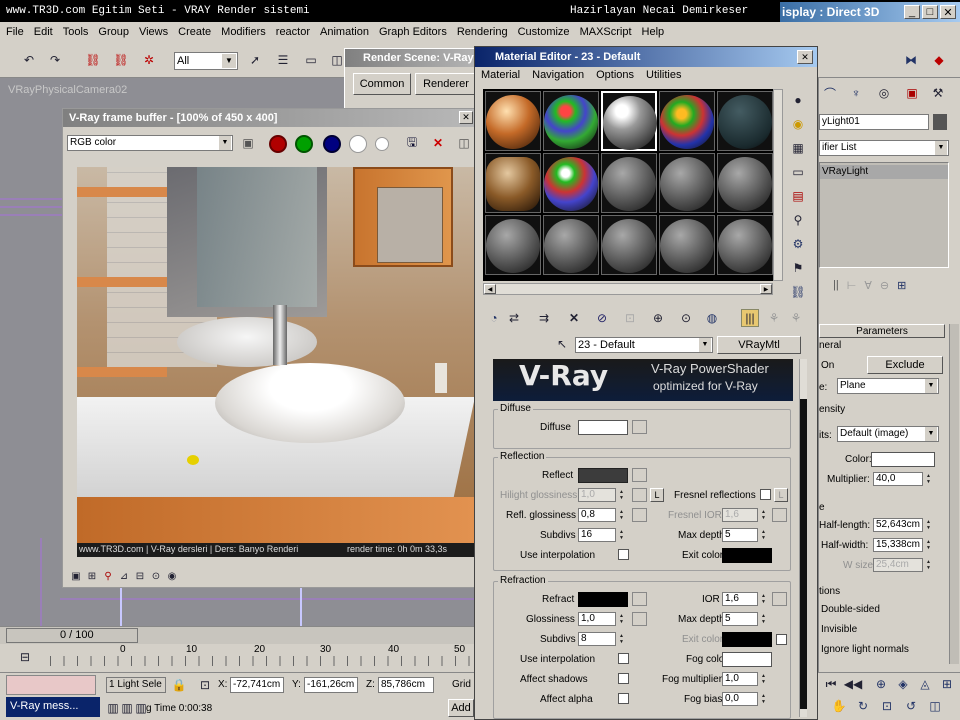  What do you see at coordinates (798, 124) in the screenshot?
I see `backlight-icon: ◉` at bounding box center [798, 124].